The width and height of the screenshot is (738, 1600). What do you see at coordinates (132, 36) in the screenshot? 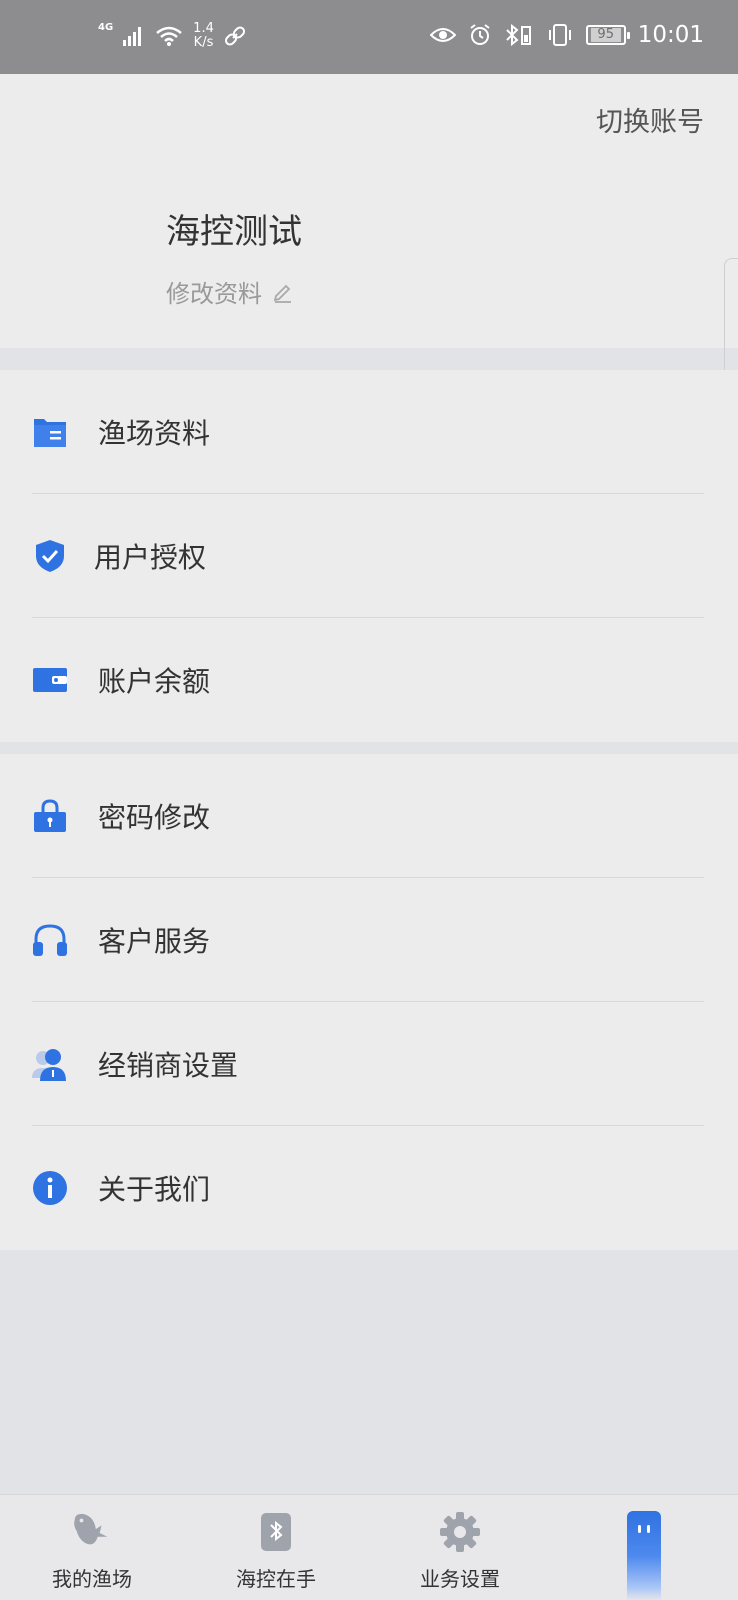
I see `signal-icon` at bounding box center [132, 36].